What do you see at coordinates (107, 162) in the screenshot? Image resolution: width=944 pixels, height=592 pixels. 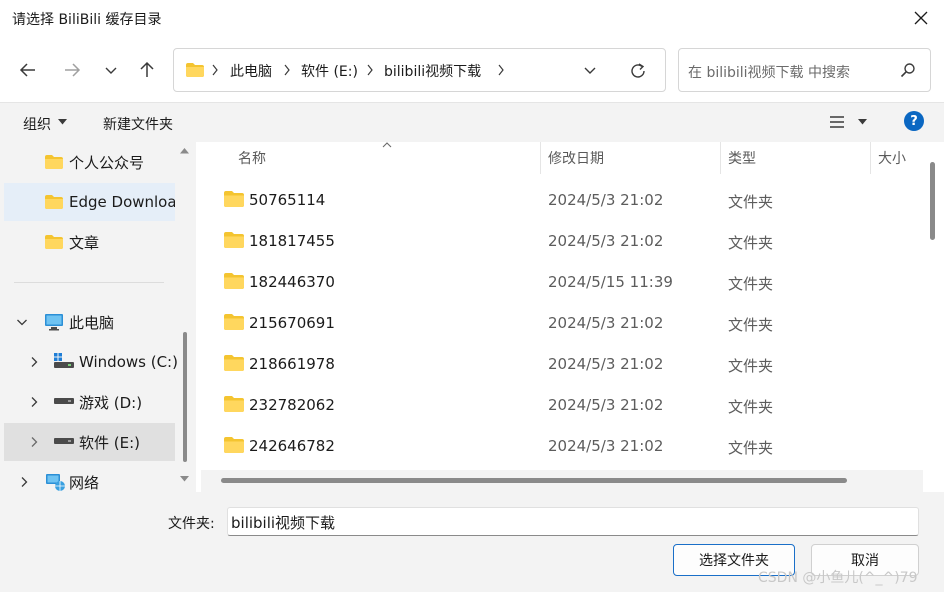 I see `nav-item-label: 个人公众号` at bounding box center [107, 162].